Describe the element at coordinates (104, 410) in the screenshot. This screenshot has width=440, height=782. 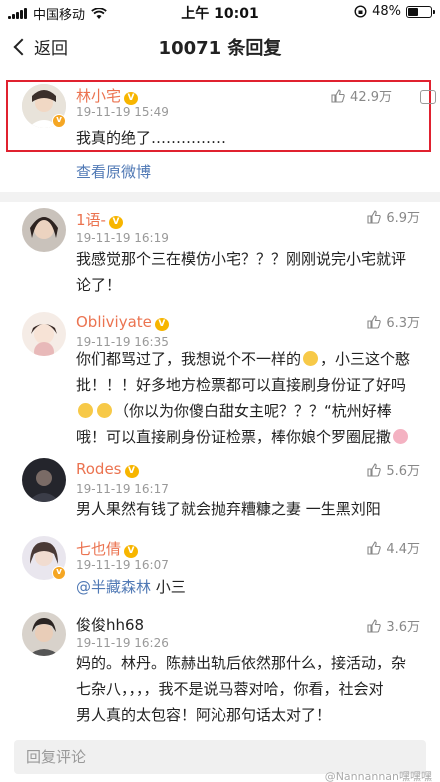
I see `wink-emoji-icon` at that location.